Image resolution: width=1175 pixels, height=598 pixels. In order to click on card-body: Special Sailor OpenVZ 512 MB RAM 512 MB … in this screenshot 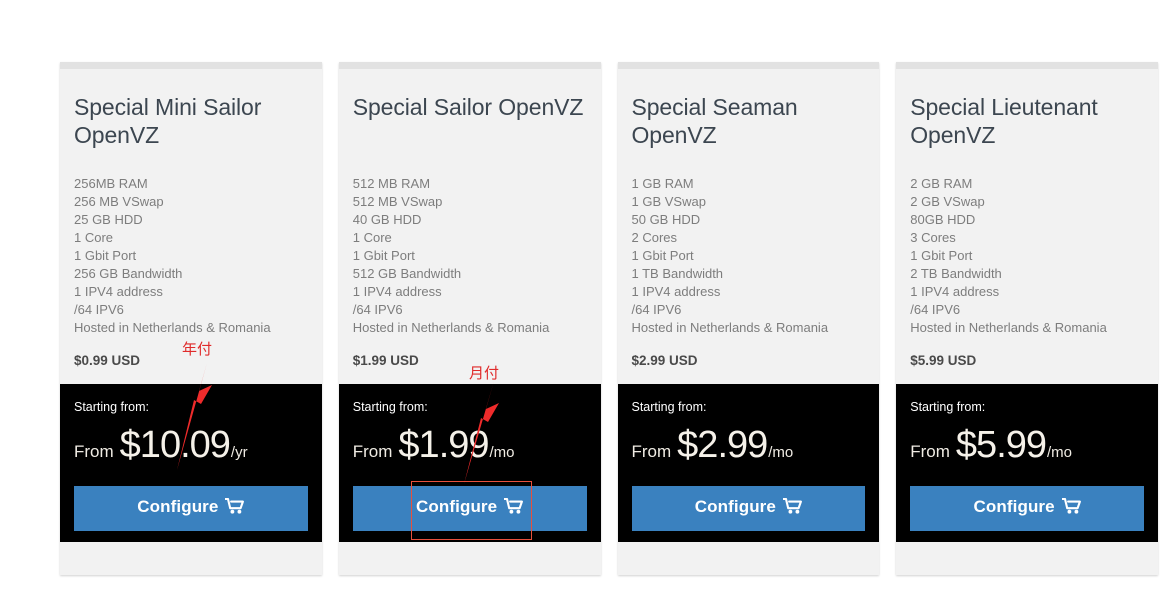, I will do `click(469, 226)`.